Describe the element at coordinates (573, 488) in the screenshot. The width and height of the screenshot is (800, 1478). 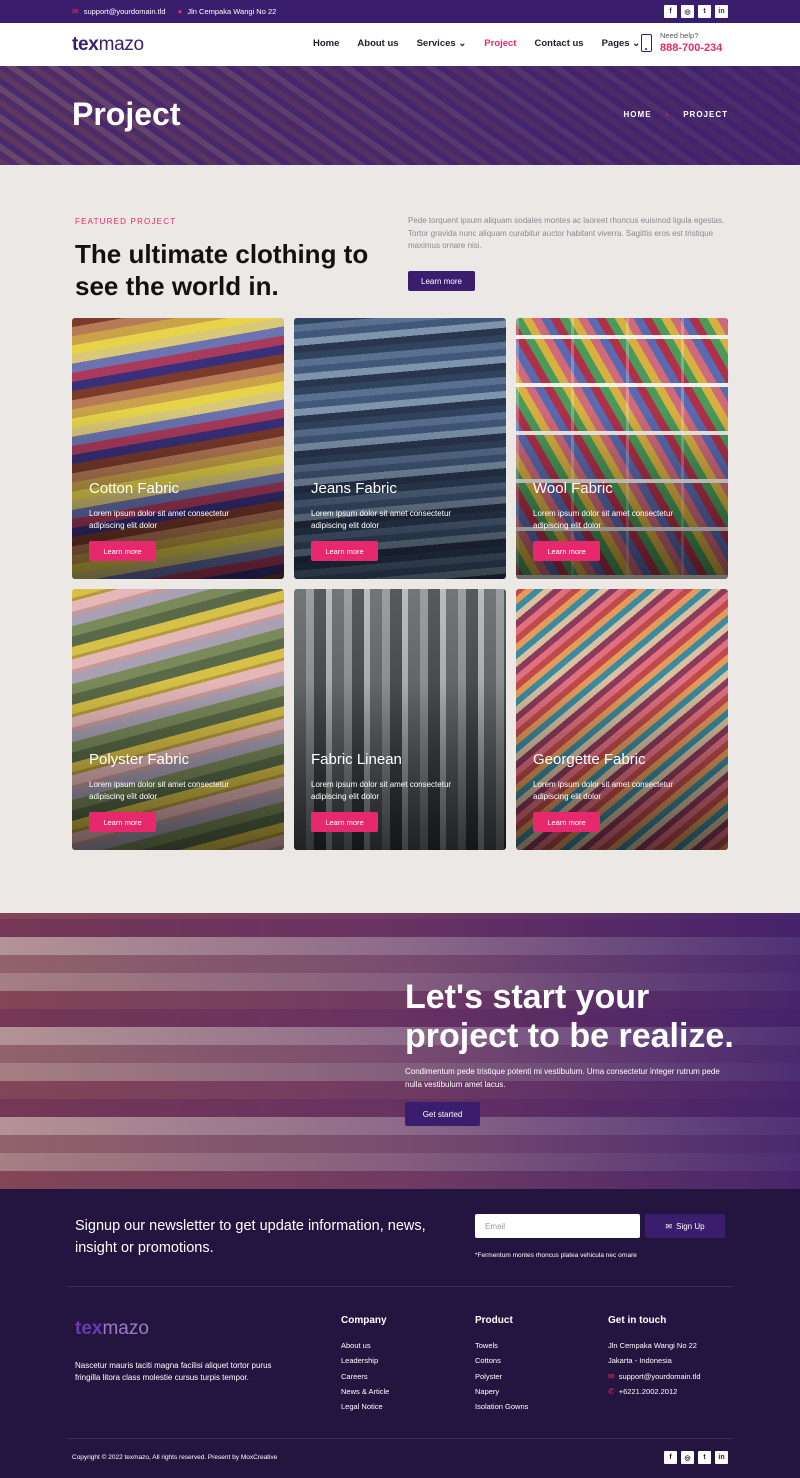
I see `card-title: Wool Fabric` at that location.